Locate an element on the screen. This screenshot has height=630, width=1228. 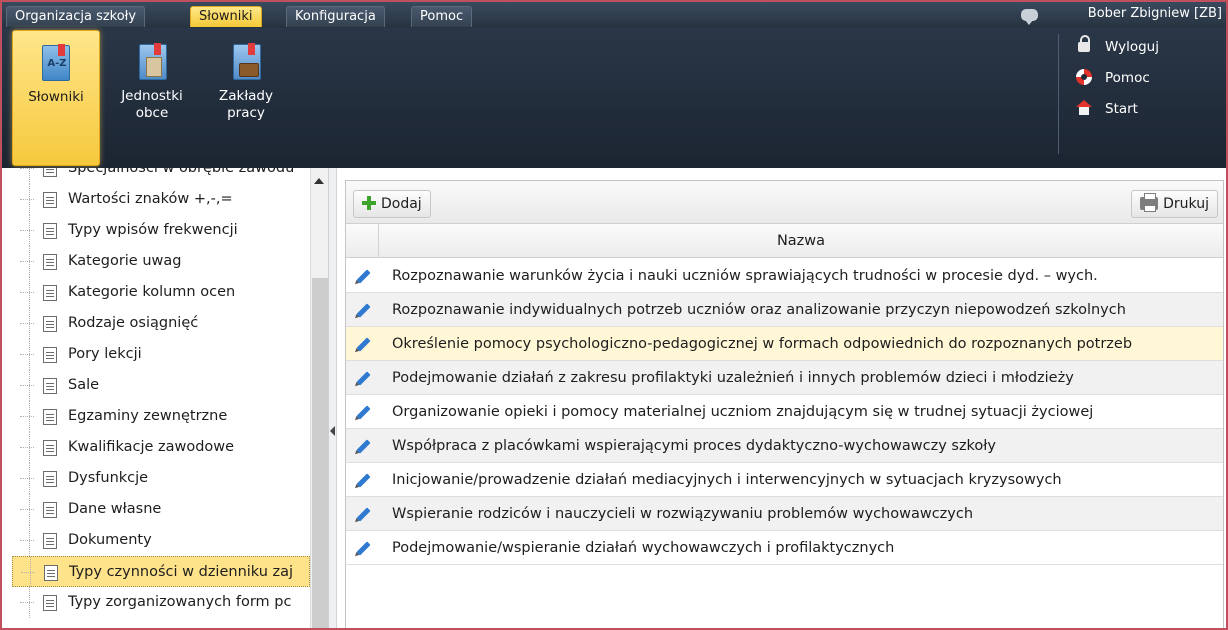
ribbon-label-zaklady-pracy: Zakłady pracy is located at coordinates (245, 104).